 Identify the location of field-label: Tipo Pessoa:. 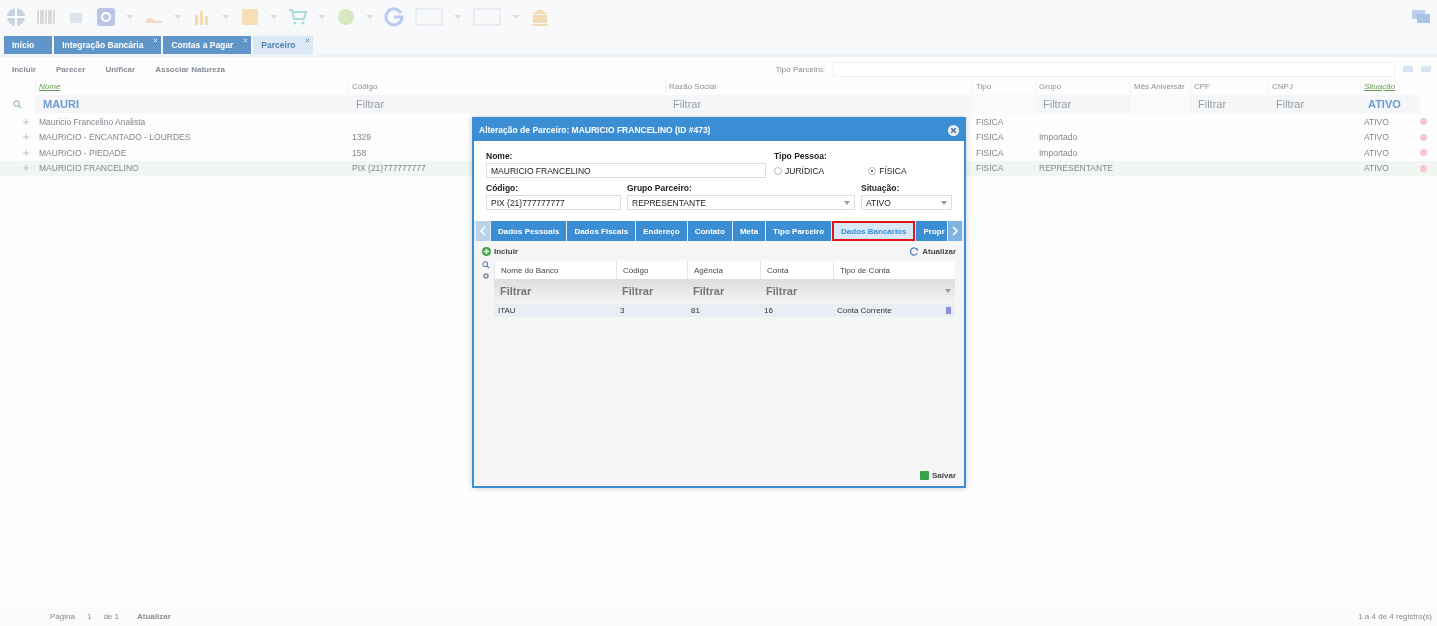
(801, 156).